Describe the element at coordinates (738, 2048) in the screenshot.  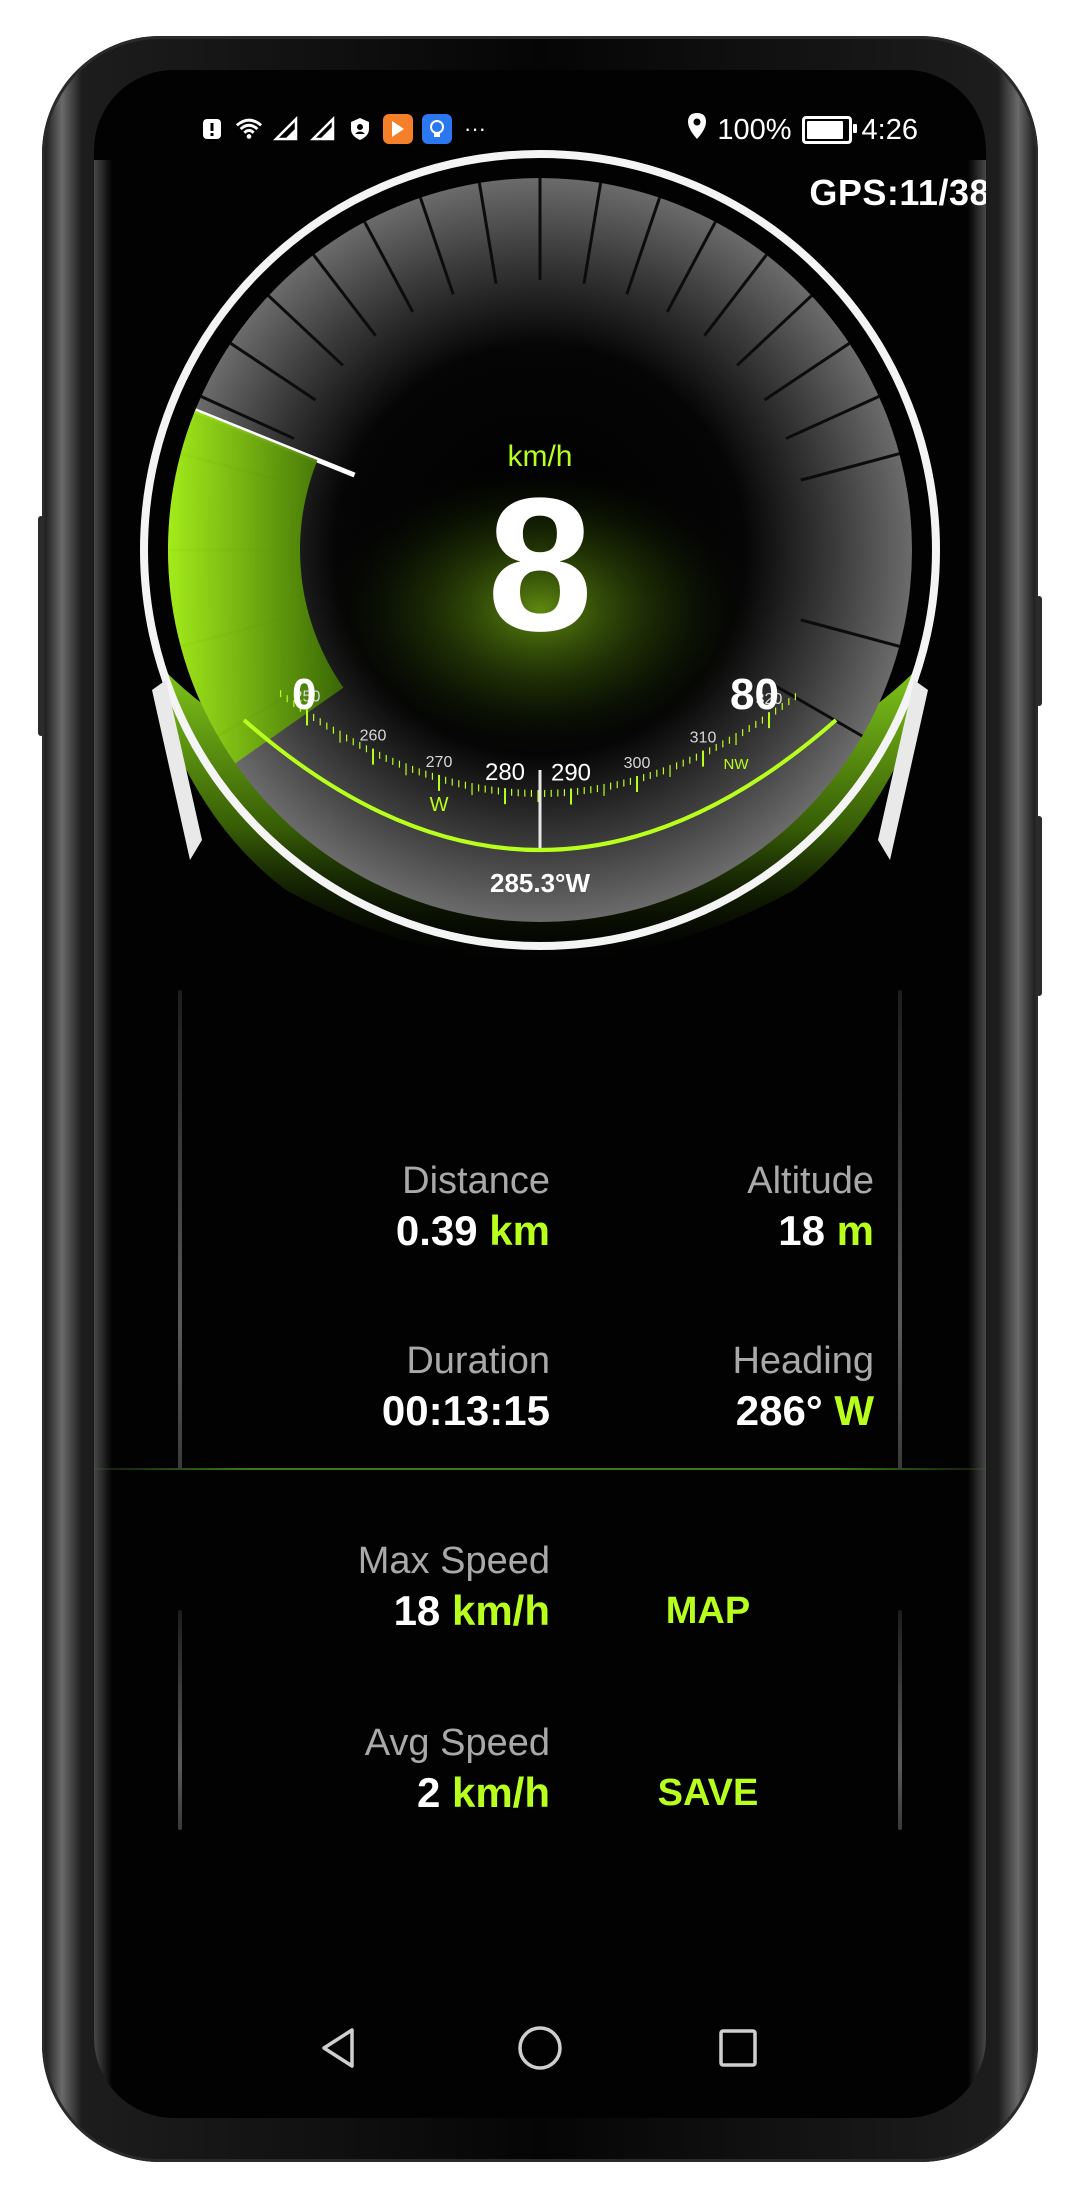
I see `recents-icon` at that location.